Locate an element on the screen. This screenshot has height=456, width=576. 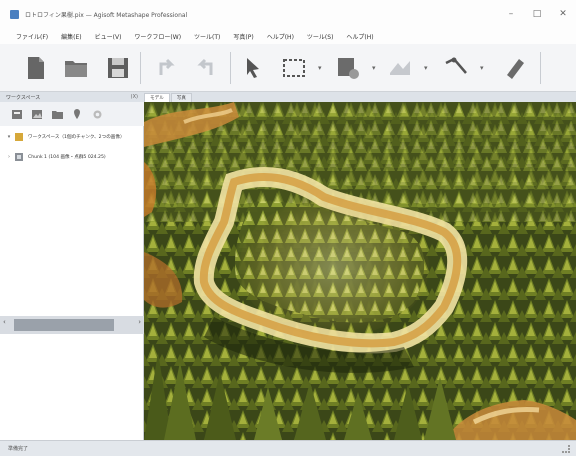
view-tabs: モデル 写真 is located at coordinates (360, 97).